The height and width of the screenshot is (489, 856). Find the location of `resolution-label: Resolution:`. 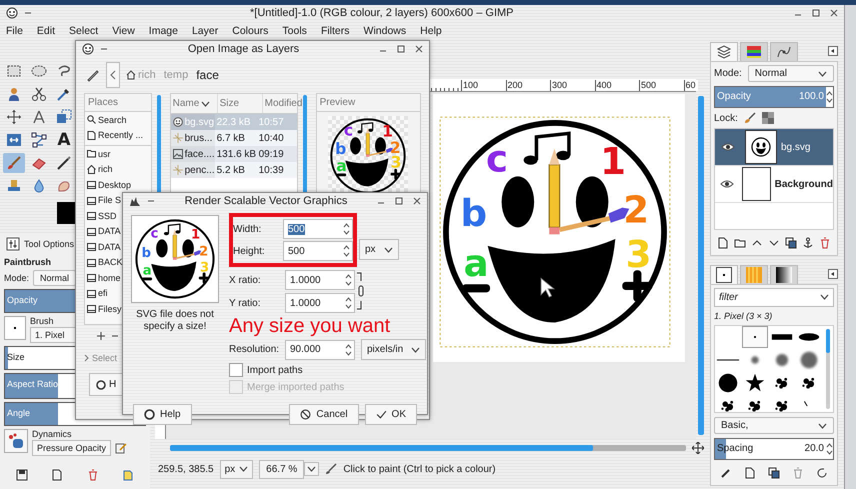

resolution-label: Resolution: is located at coordinates (254, 349).